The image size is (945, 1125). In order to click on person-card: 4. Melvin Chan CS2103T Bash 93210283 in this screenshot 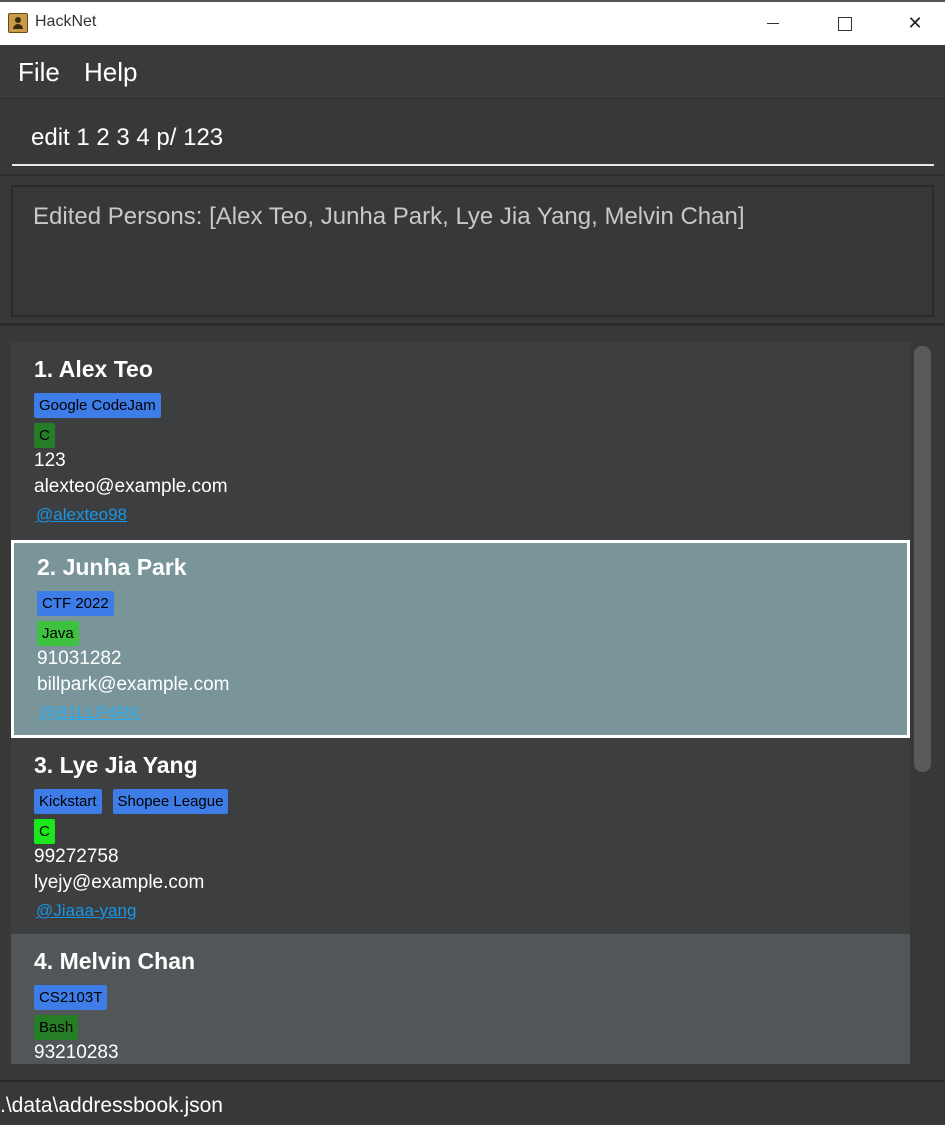, I will do `click(460, 999)`.